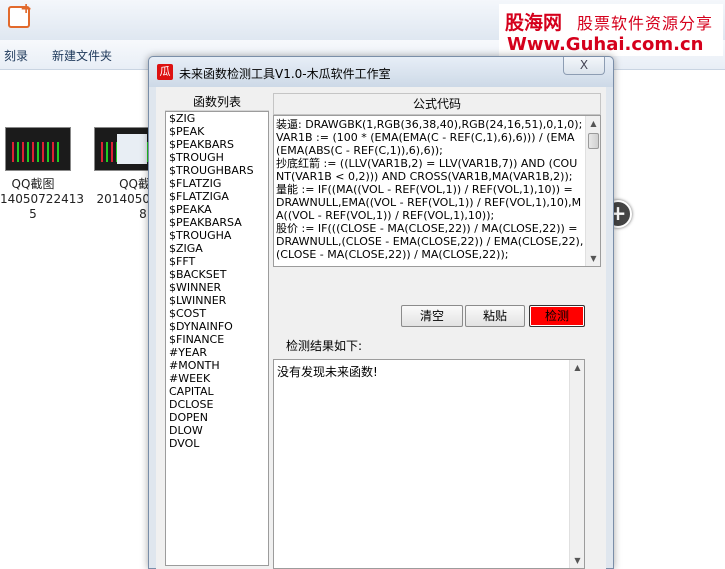 This screenshot has height=569, width=725. Describe the element at coordinates (217, 274) in the screenshot. I see `function-list-item: $BACKSET` at that location.